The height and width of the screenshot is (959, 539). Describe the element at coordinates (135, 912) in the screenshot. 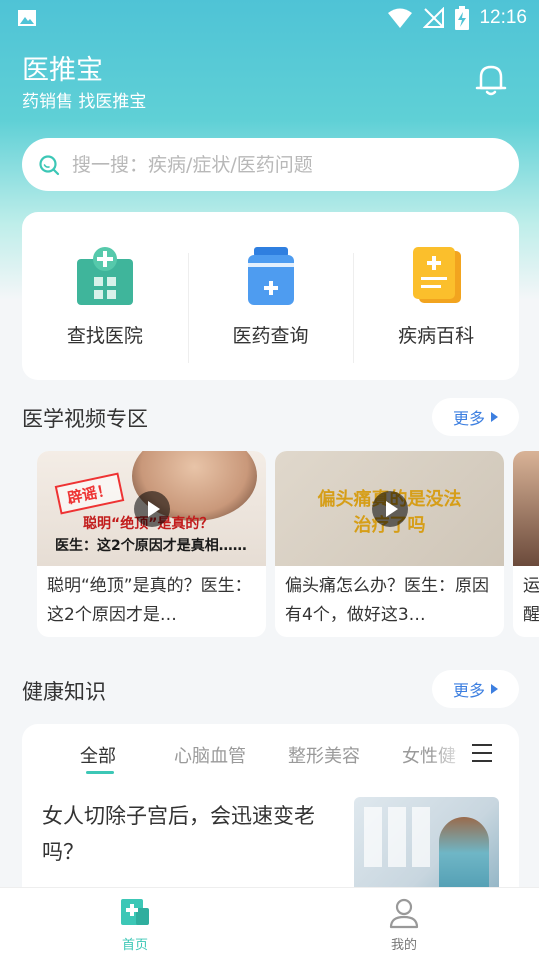

I see `home-icon` at that location.